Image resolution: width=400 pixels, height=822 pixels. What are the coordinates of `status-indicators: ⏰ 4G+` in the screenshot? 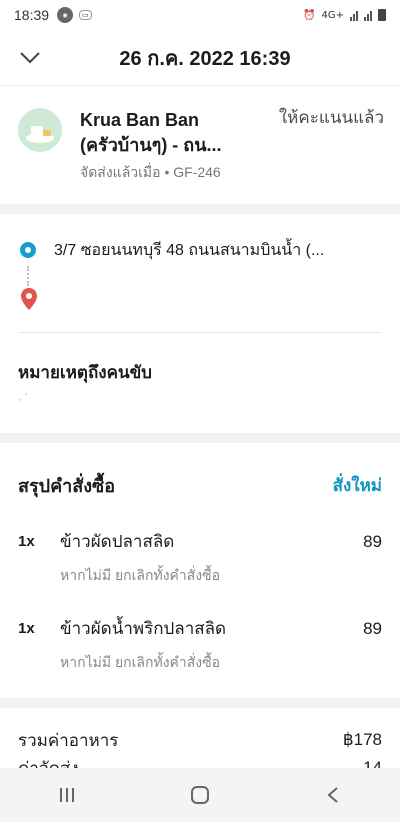 It's located at (344, 15).